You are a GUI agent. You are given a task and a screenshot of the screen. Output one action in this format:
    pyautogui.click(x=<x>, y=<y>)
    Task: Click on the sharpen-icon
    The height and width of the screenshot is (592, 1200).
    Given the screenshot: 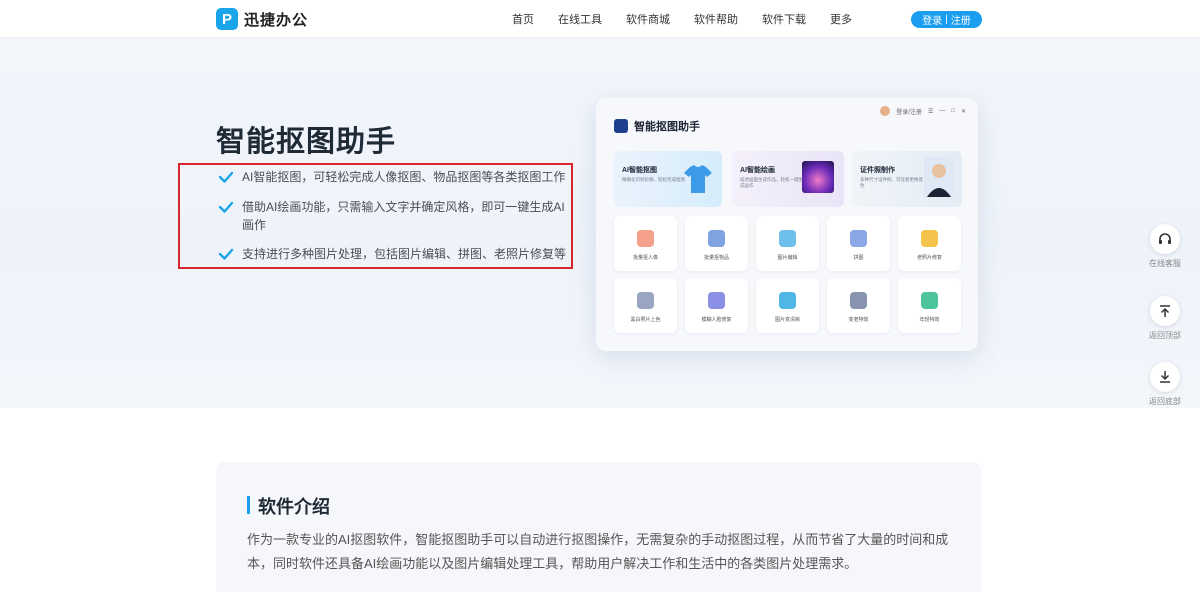 What is the action you would take?
    pyautogui.click(x=787, y=300)
    